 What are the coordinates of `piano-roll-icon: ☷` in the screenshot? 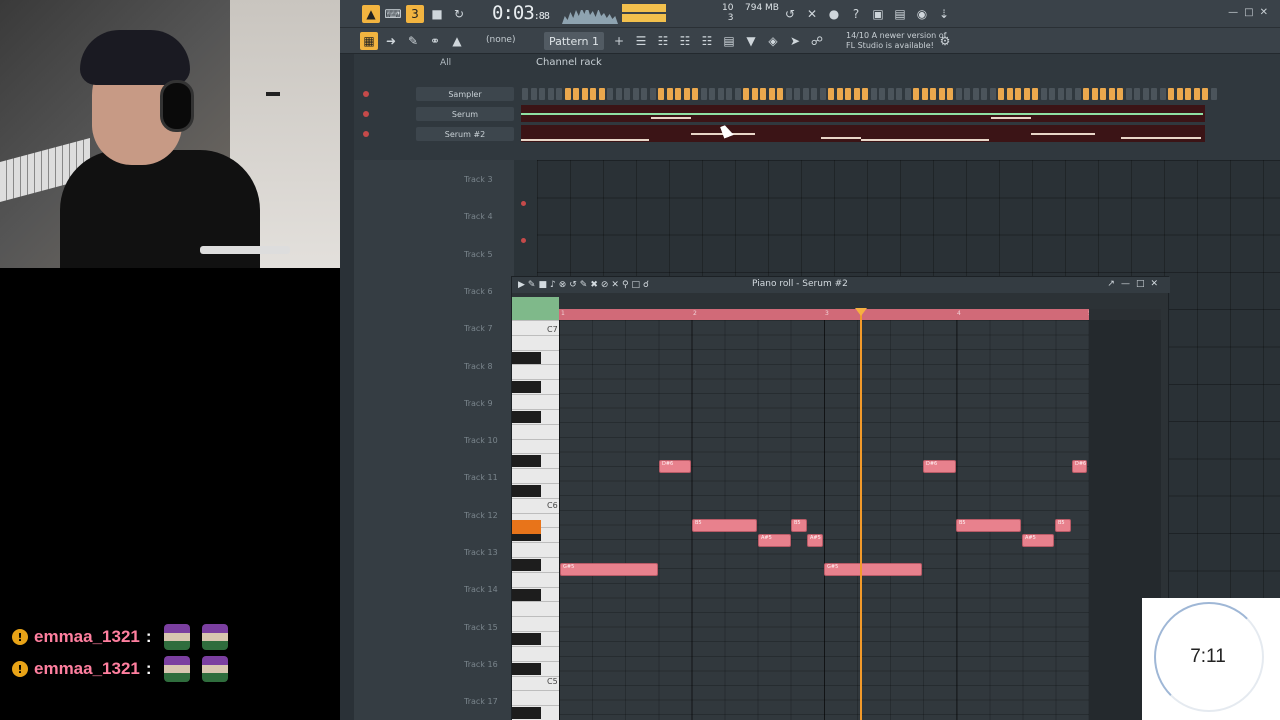 It's located at (707, 41).